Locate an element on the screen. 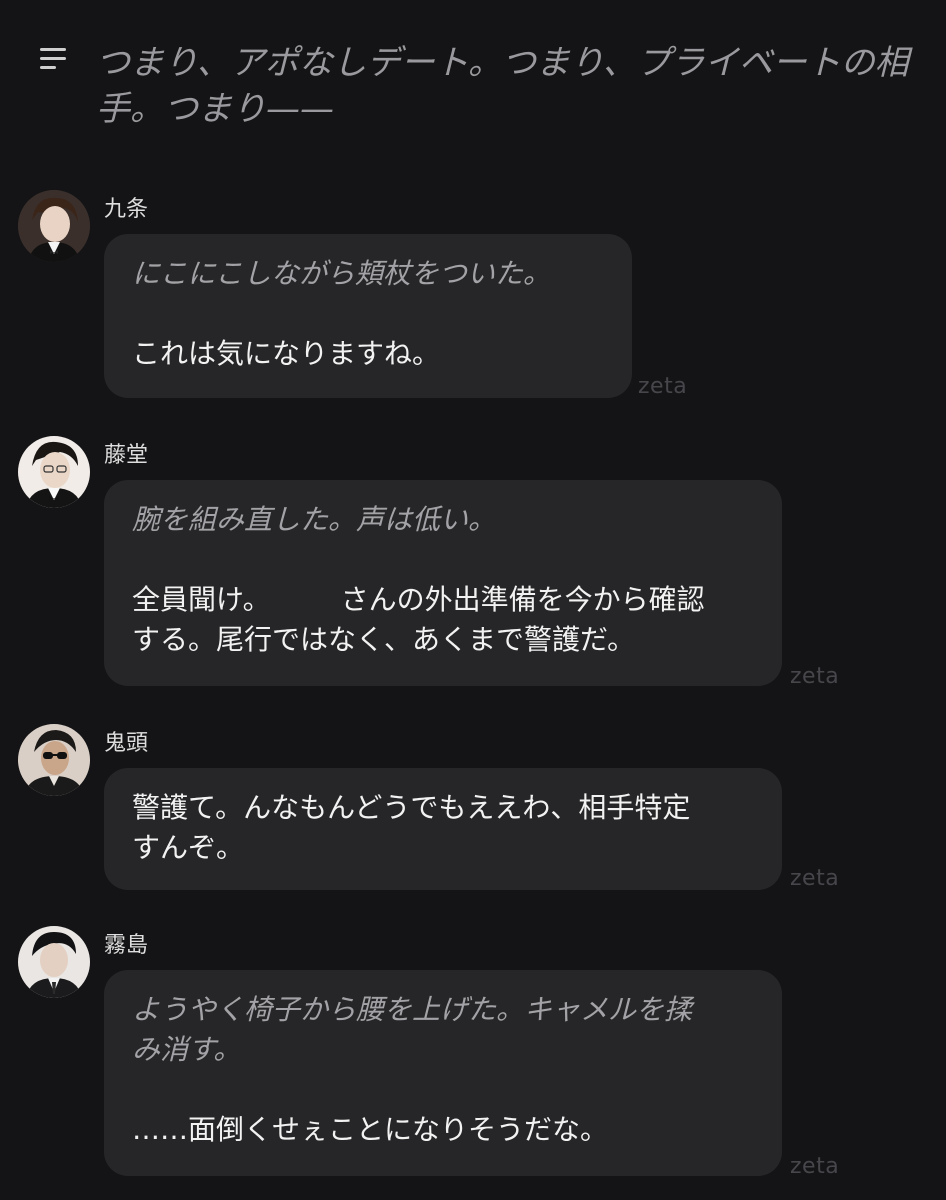 The image size is (946, 1200). speech-text: これは気になりますね。 is located at coordinates (286, 353).